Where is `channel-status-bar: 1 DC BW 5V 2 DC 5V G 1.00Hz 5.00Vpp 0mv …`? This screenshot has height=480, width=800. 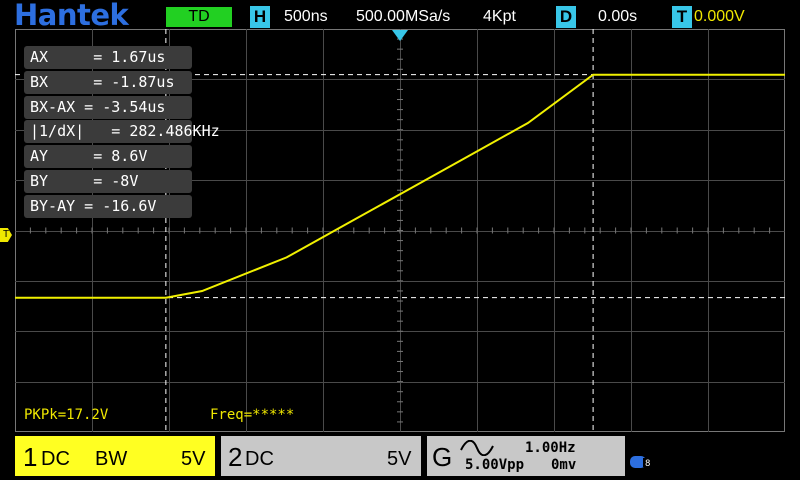
channel-status-bar: 1 DC BW 5V 2 DC 5V G 1.00Hz 5.00Vpp 0mv … is located at coordinates (400, 457).